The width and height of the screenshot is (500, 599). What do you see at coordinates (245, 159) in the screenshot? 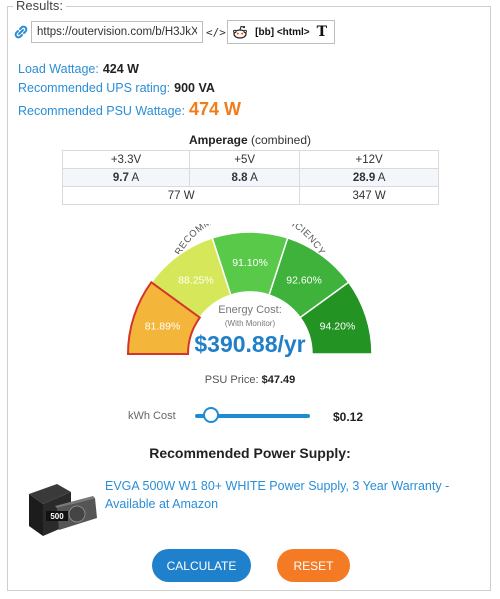
I see `rail-5v: +5V` at bounding box center [245, 159].